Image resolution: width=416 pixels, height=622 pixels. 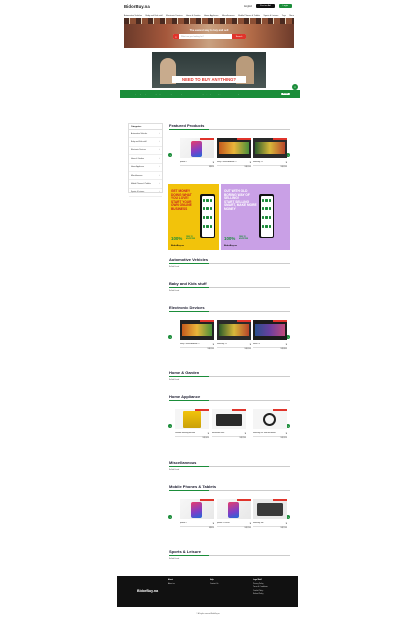 I want to click on sidebar-item: Home & Garden ›, so click(x=145, y=159).